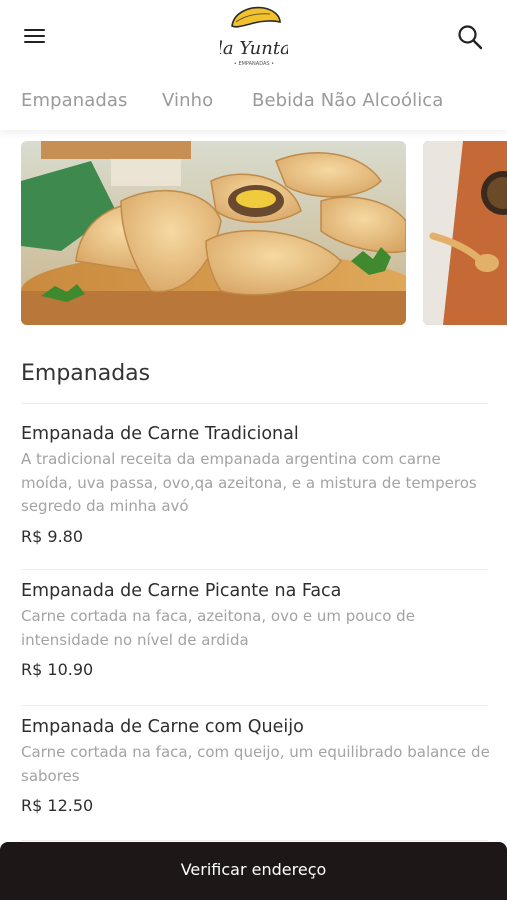 The height and width of the screenshot is (900, 507). Describe the element at coordinates (52, 536) in the screenshot. I see `item-price: R$ 9.80` at that location.